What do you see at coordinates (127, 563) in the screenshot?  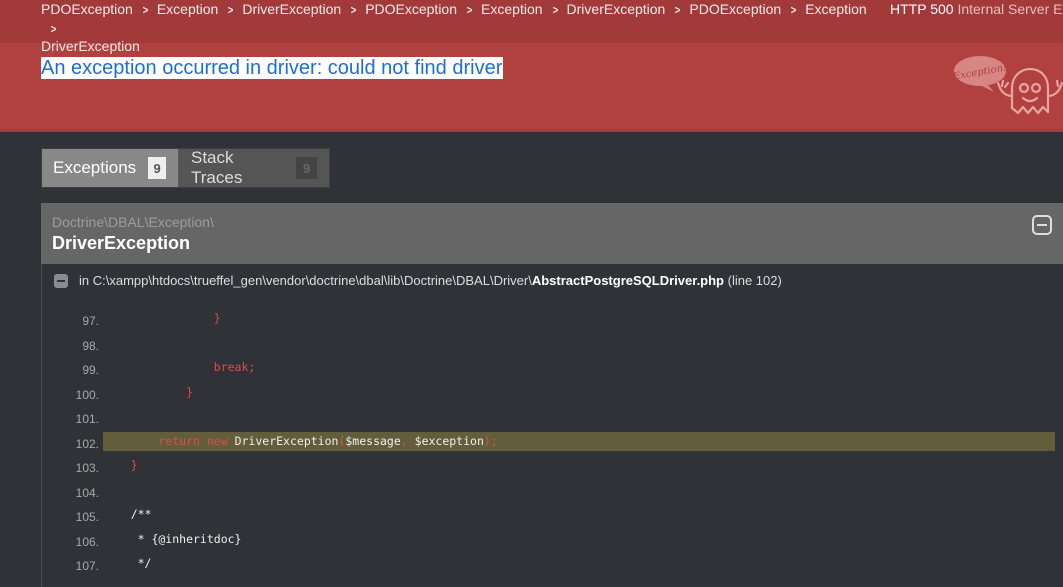 I see `code-text: */` at bounding box center [127, 563].